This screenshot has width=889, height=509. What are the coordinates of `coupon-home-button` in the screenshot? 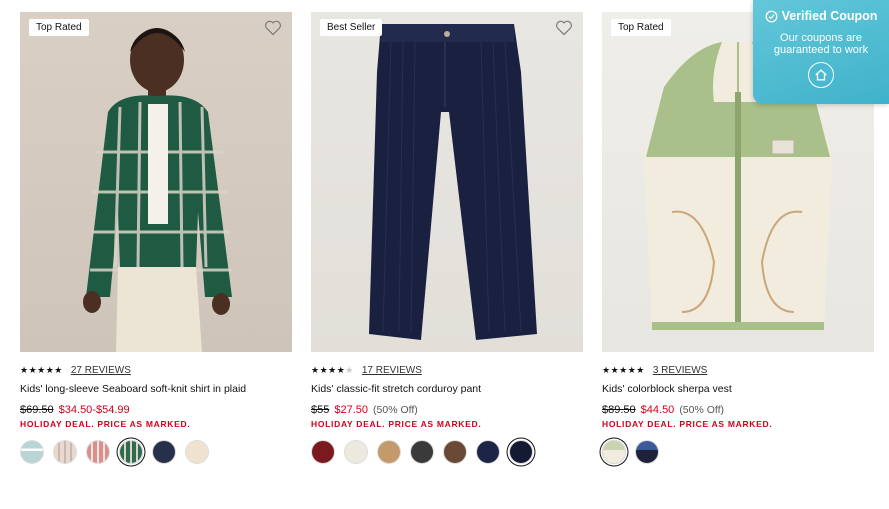 It's located at (821, 75).